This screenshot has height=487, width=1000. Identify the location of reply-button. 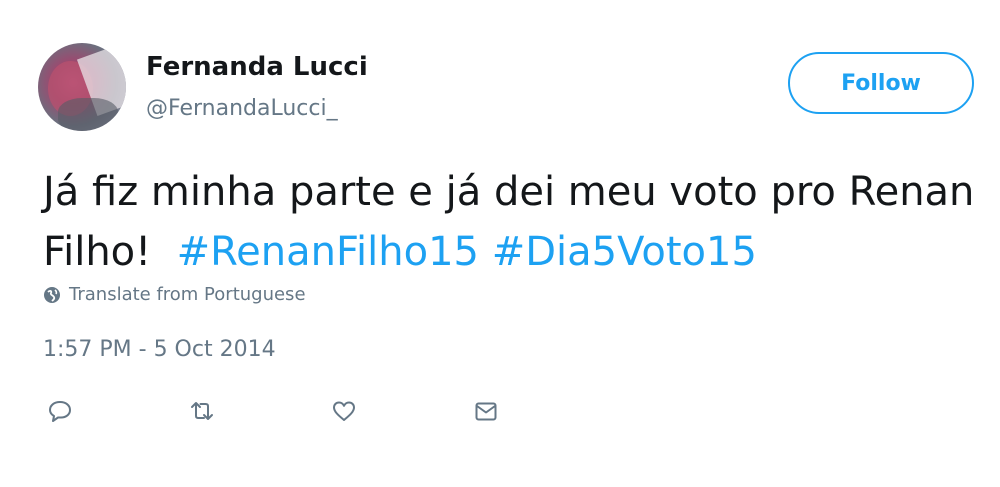
(60, 411).